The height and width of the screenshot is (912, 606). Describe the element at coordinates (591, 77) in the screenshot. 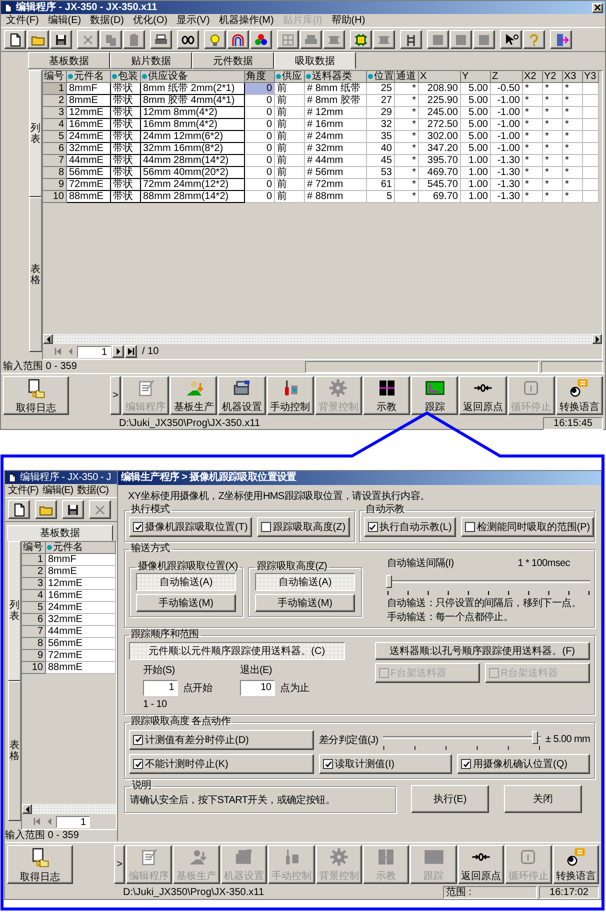

I see `column-header: Y3` at that location.